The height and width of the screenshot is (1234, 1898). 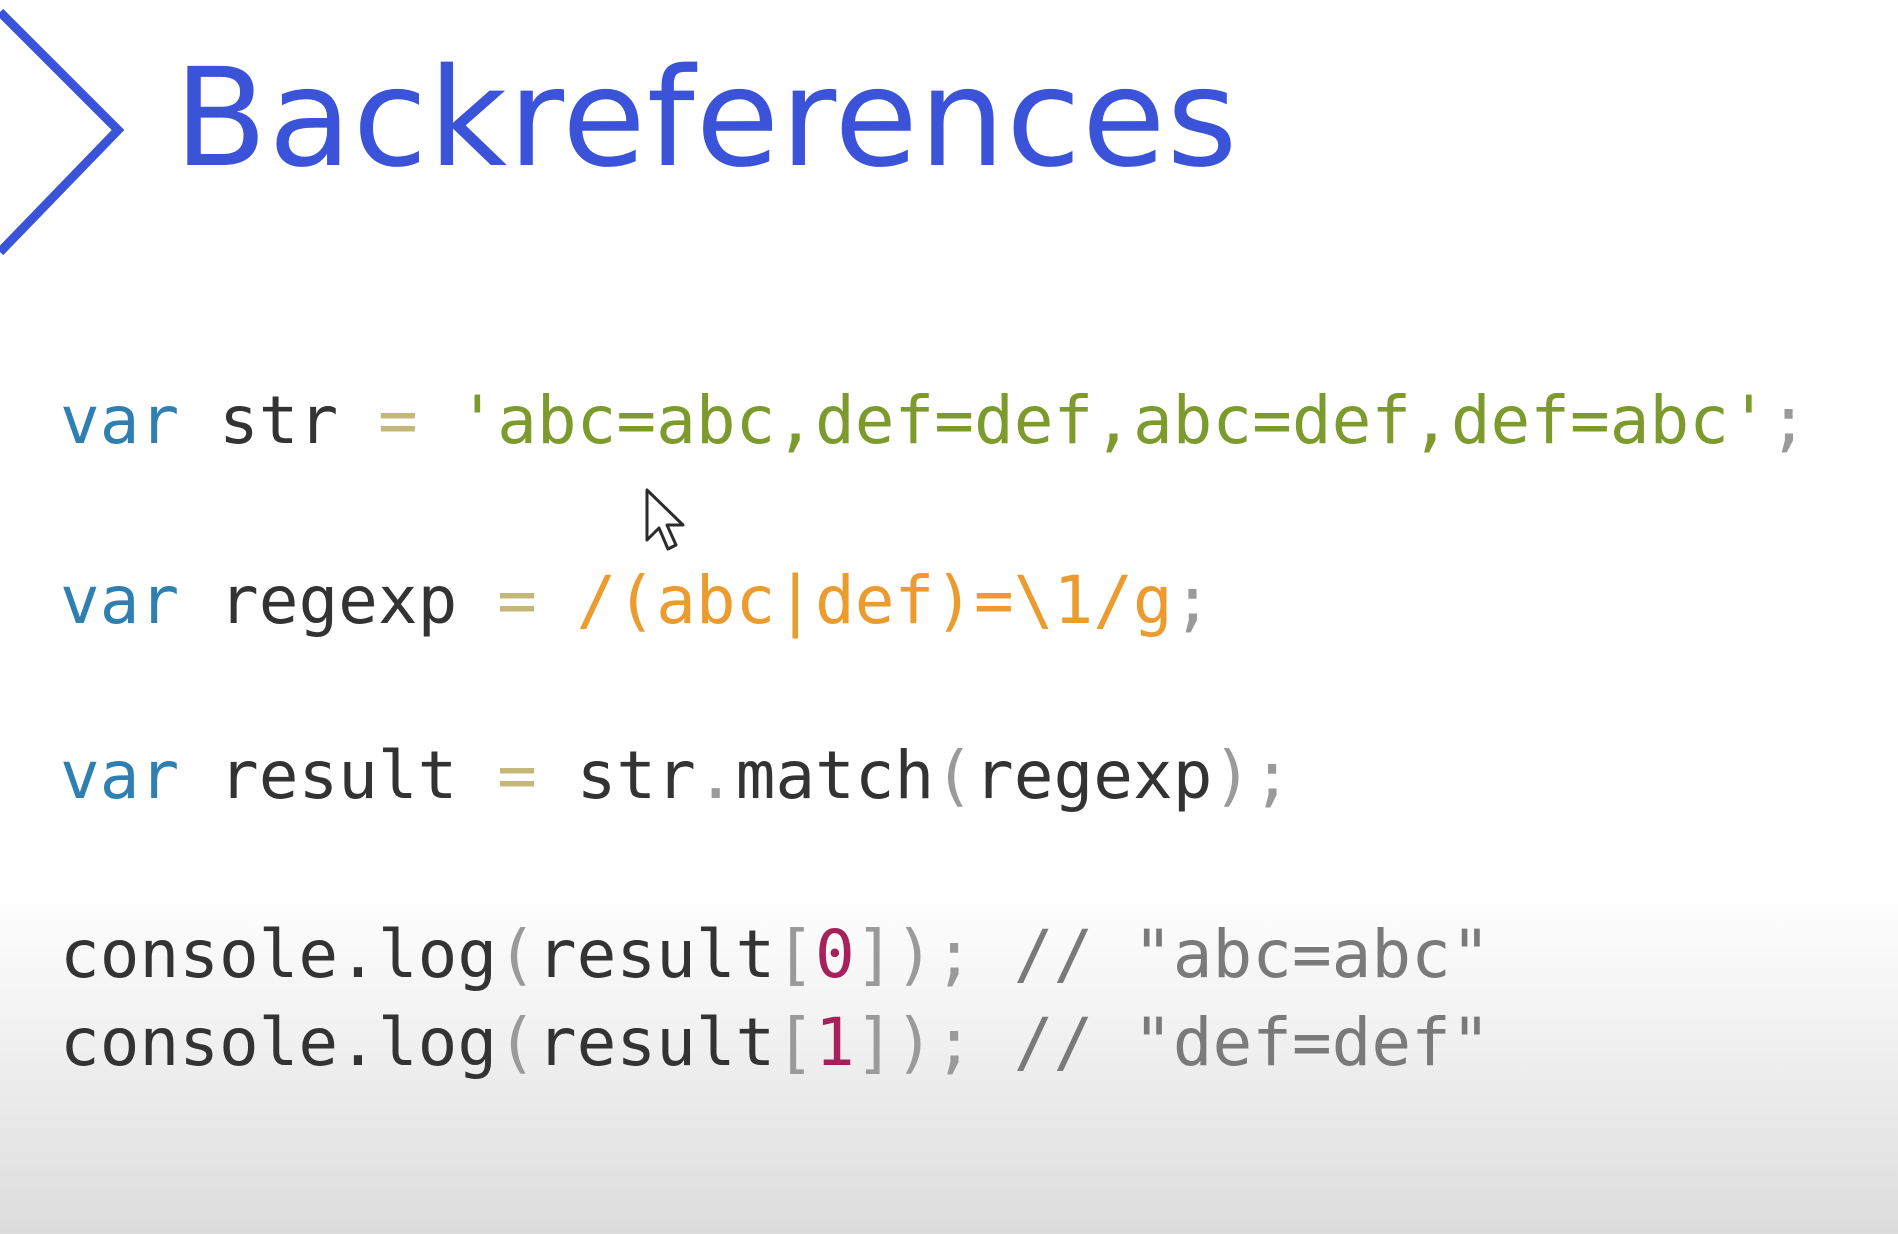 I want to click on comment: // "abc=abc", so click(x=1252, y=954).